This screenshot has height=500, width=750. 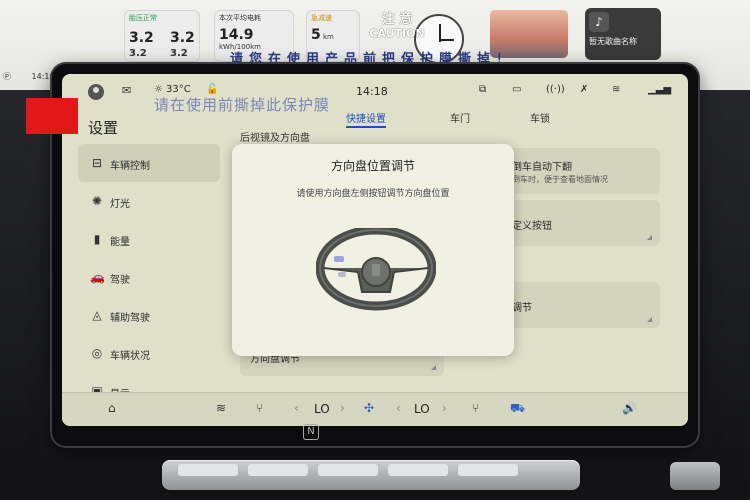 I want to click on settings-sidebar: ⊟ 车辆控制 ✺ 灯光 ▮ 能量 🚗 驾驶 ◬ 辅助驾驶 ◎ 车辆状况 ▣, so click(x=149, y=271).